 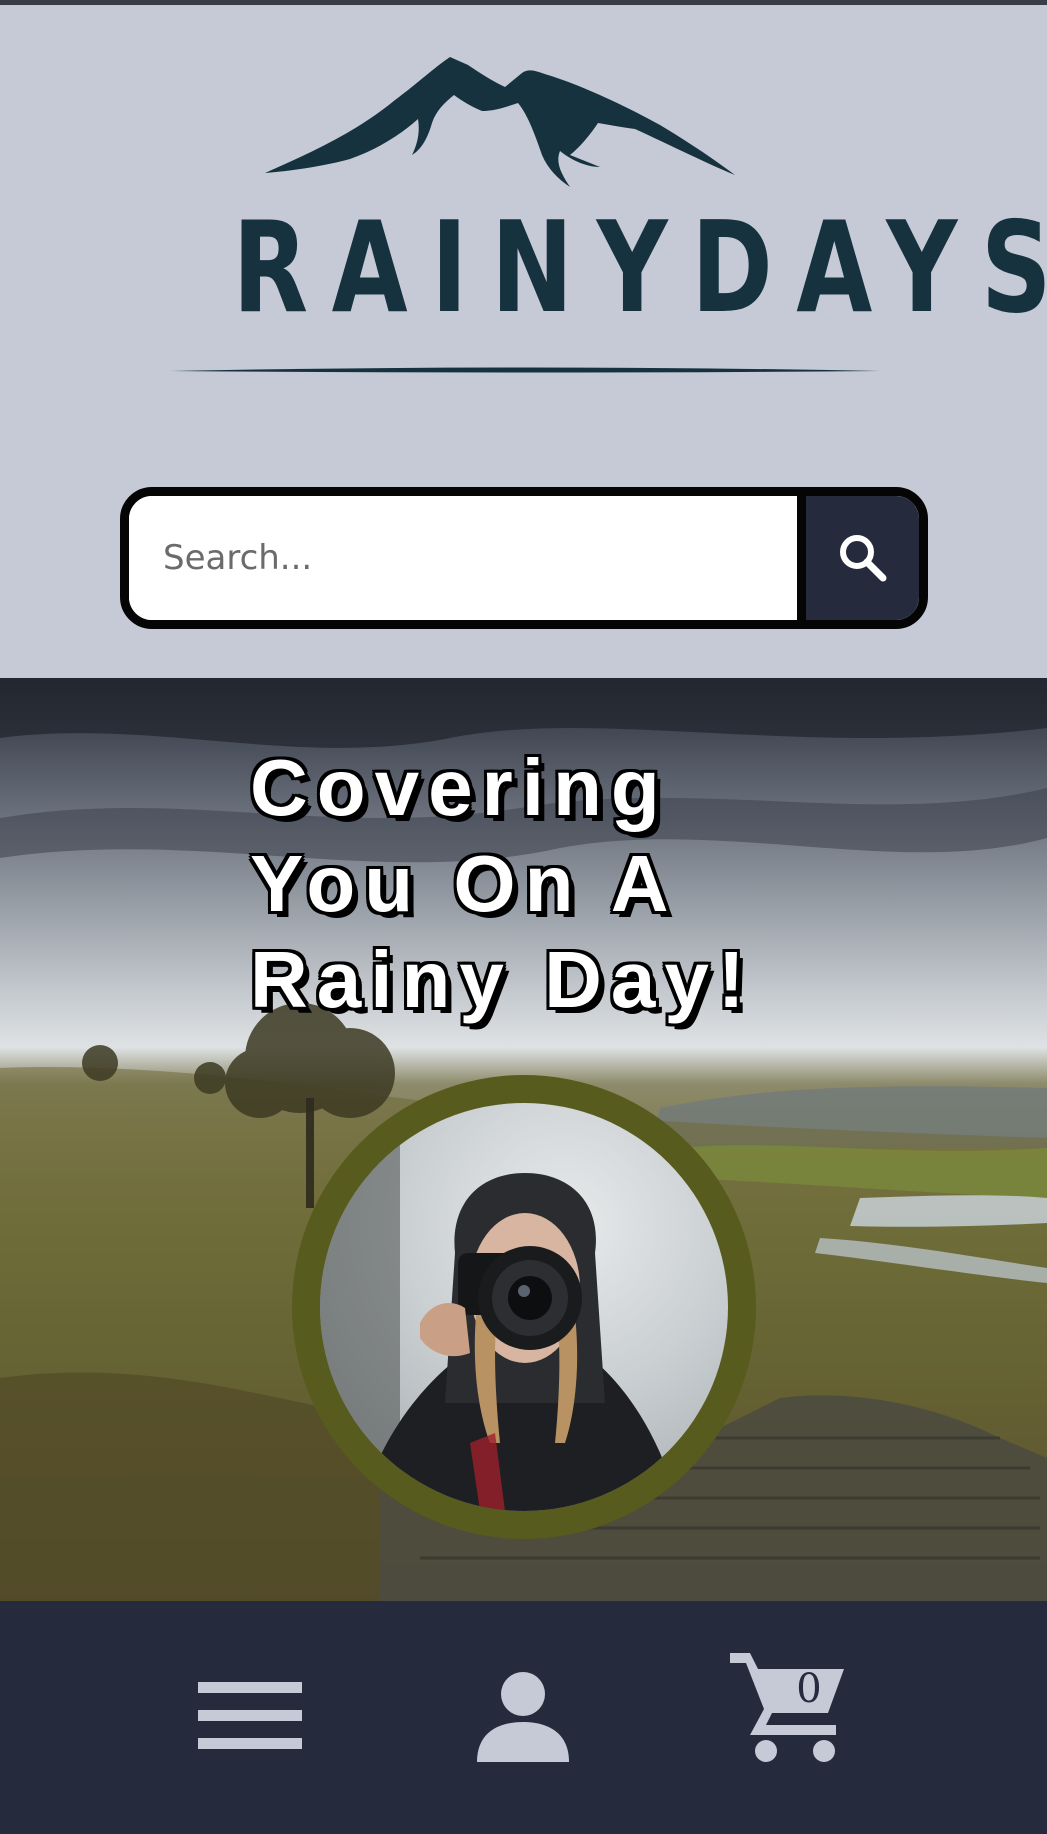 I want to click on search-button, so click(x=858, y=558).